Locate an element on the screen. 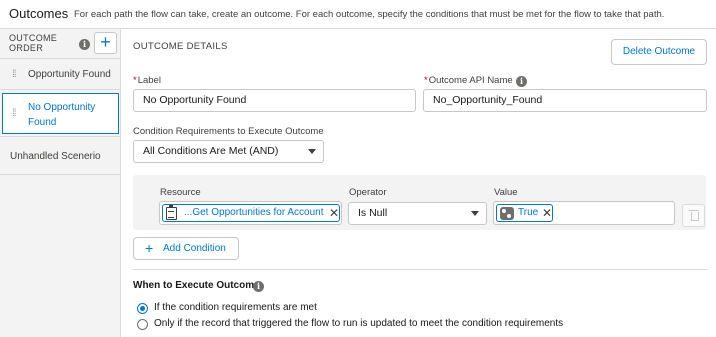 The width and height of the screenshot is (716, 337). plus-icon: + is located at coordinates (149, 248).